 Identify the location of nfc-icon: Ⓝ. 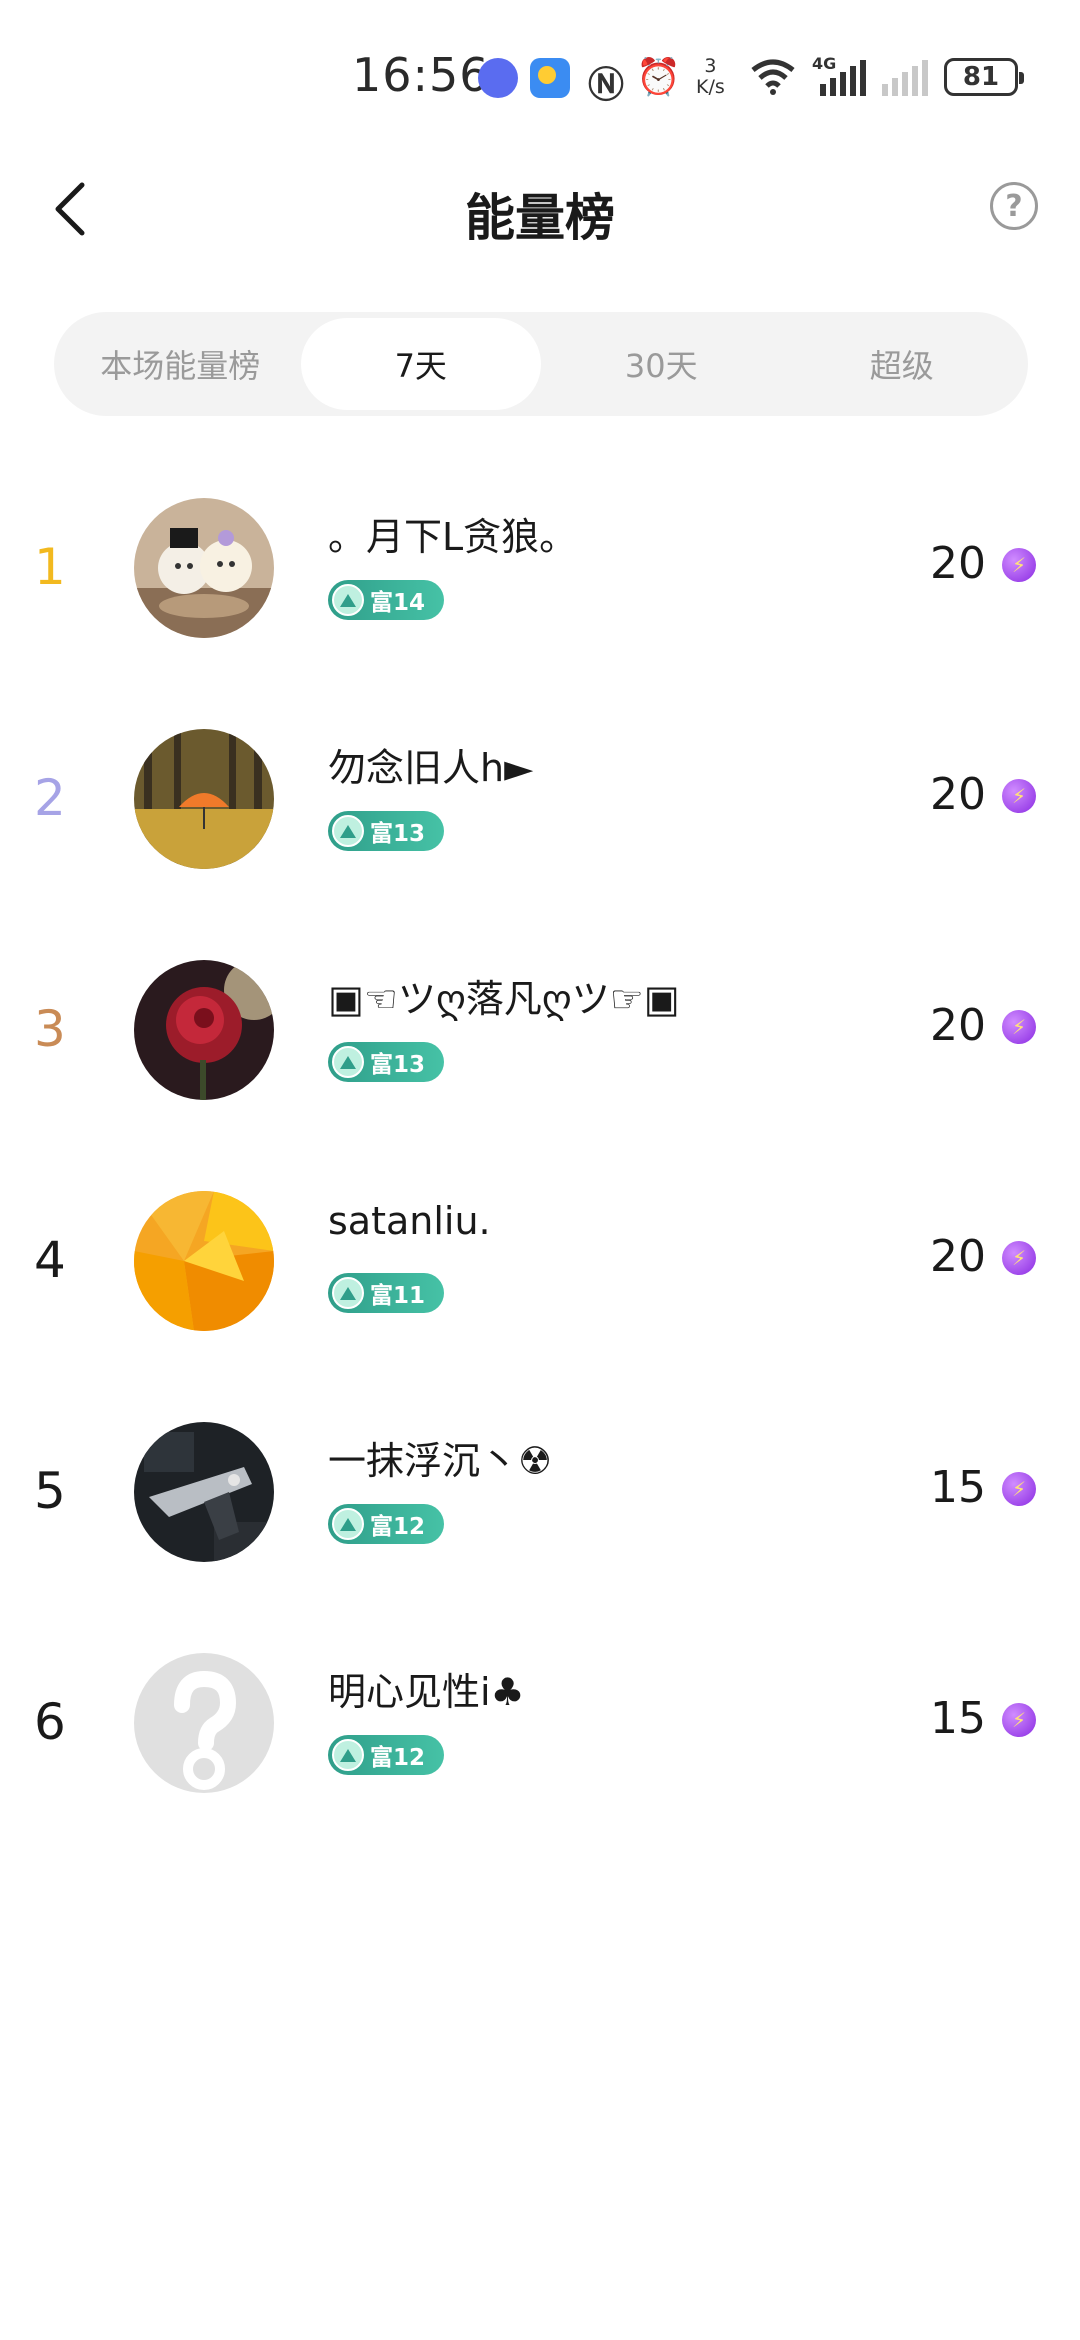
(606, 85).